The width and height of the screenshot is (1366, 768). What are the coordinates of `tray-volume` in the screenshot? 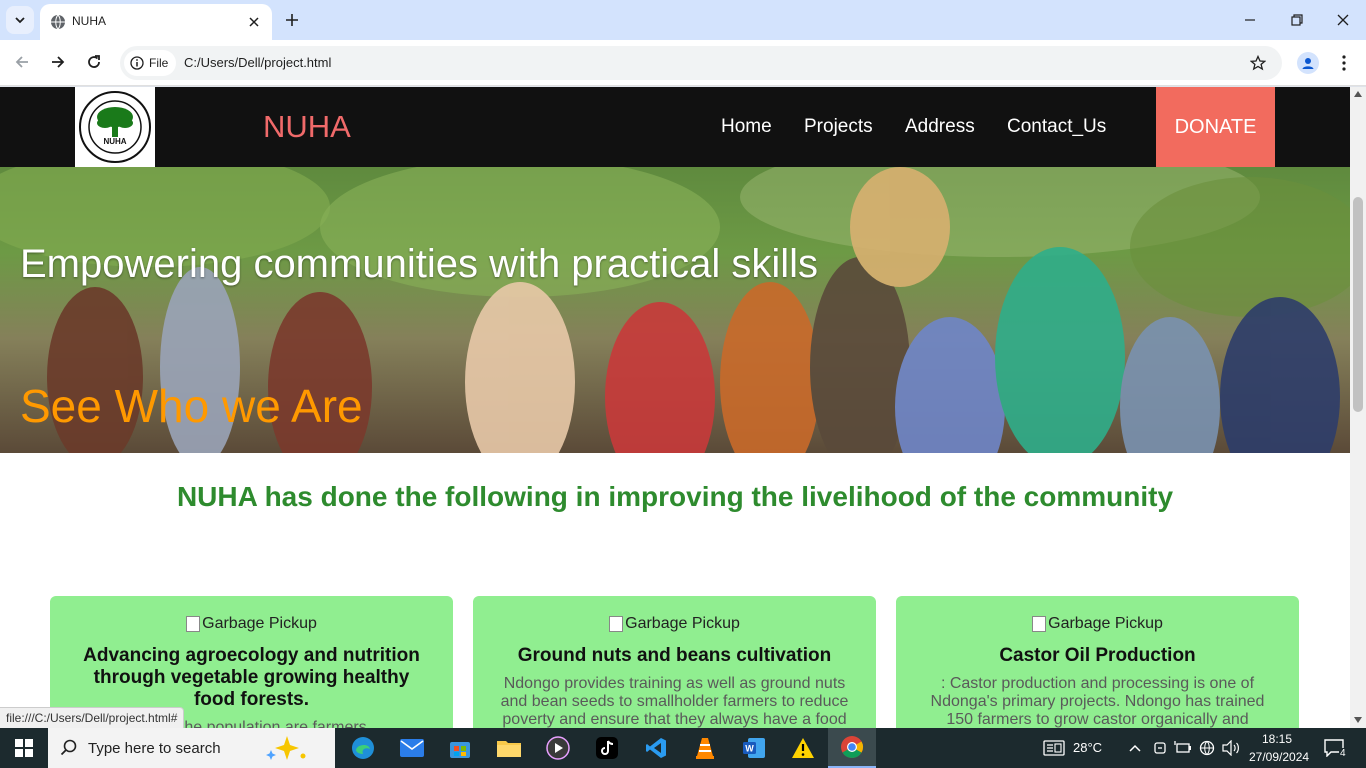 It's located at (1231, 748).